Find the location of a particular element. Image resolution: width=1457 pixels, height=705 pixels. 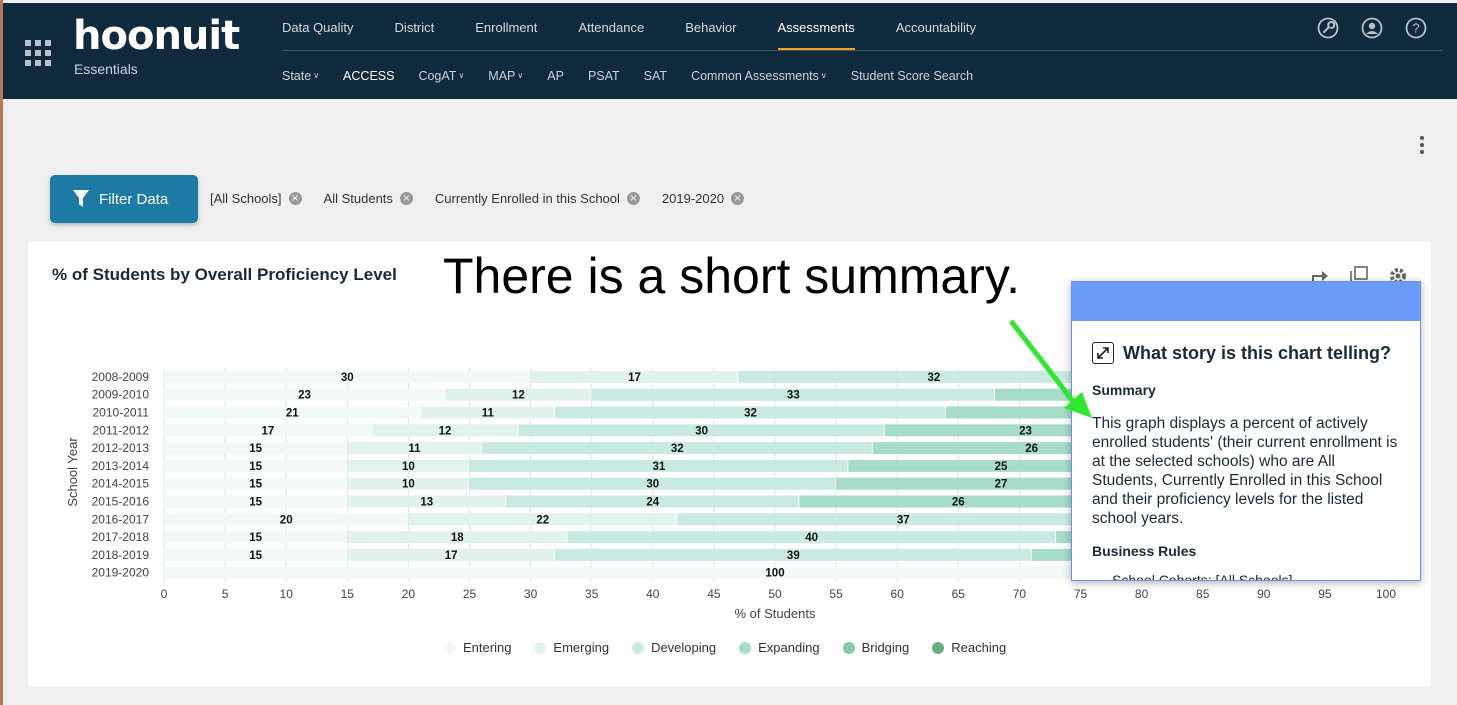

x-tick-label: 70 is located at coordinates (1020, 594).